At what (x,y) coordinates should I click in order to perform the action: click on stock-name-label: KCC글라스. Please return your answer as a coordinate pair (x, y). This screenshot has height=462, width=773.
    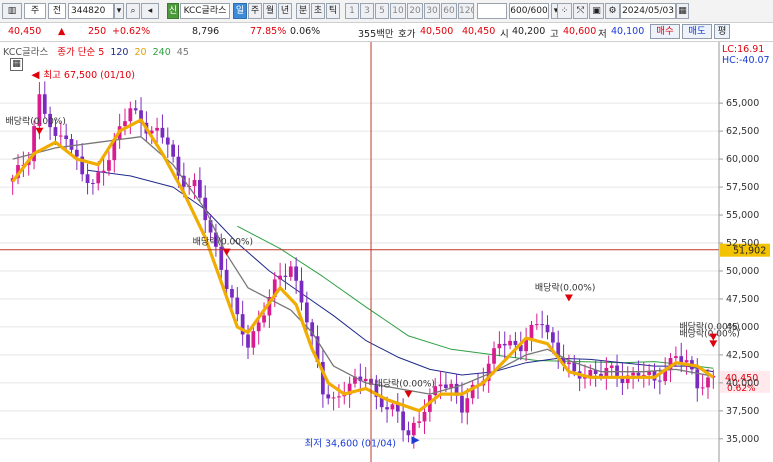
    Looking at the image, I should click on (205, 11).